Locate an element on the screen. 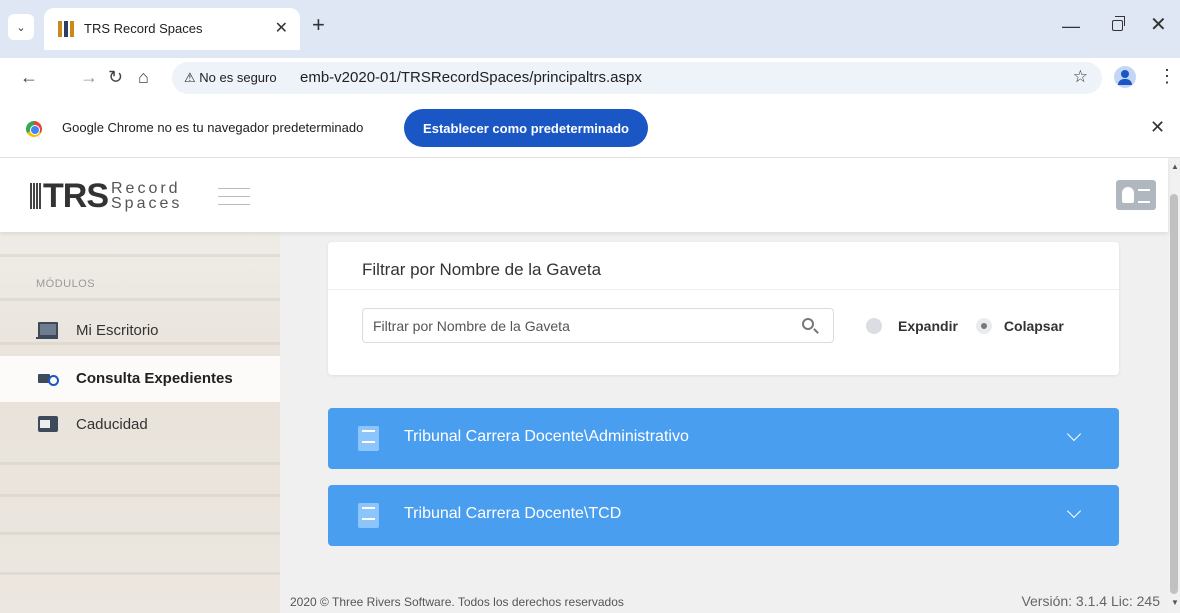  sidebar-item-consulta-expedientes: Consulta Expedientes is located at coordinates (140, 379).